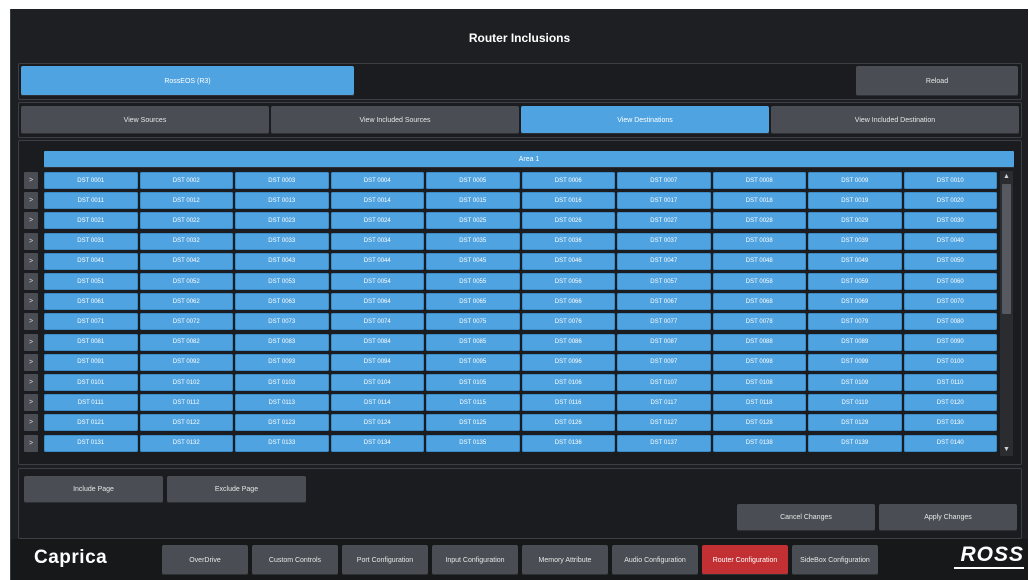  What do you see at coordinates (91, 302) in the screenshot?
I see `destination-cell: DST 0061` at bounding box center [91, 302].